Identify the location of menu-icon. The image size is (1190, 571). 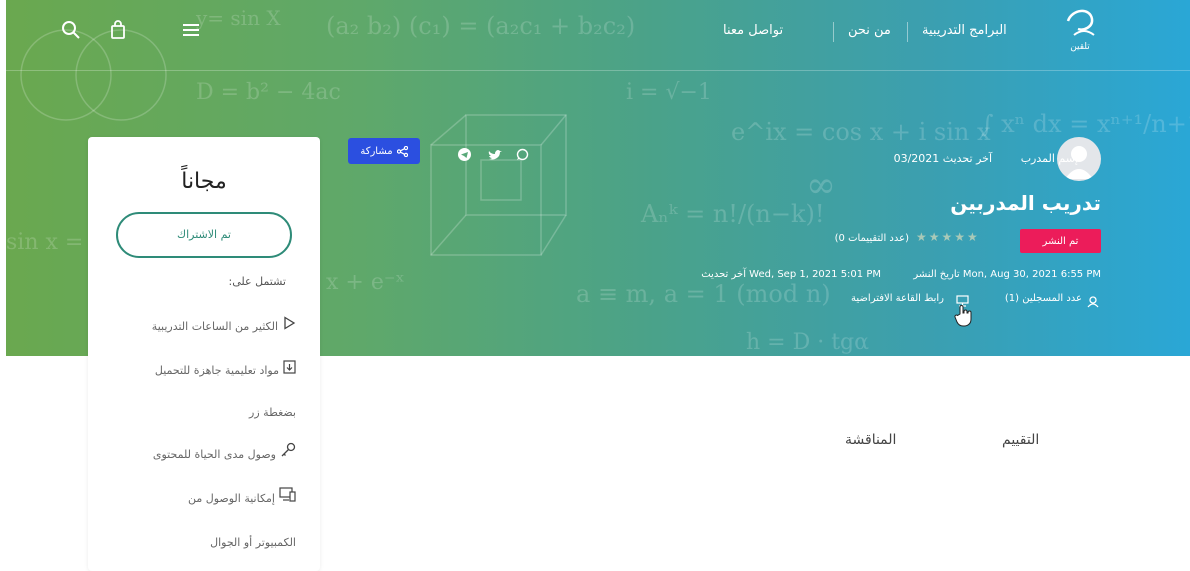
(191, 30).